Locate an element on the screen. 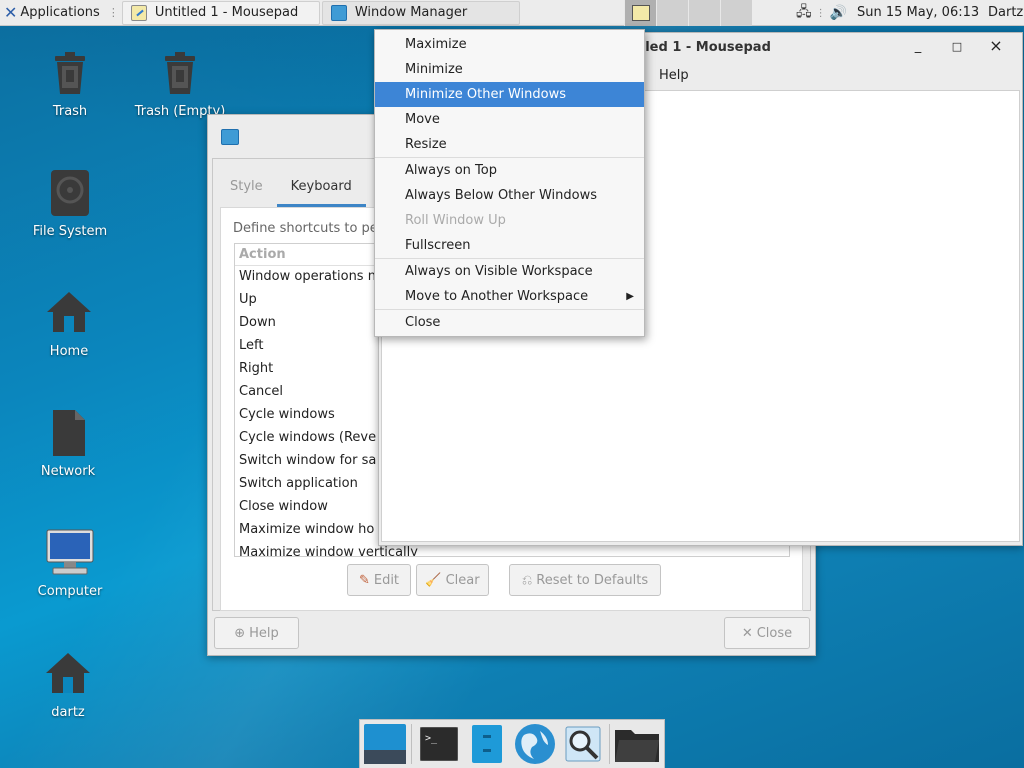 This screenshot has height=768, width=1024. mousepad-icon is located at coordinates (138, 12).